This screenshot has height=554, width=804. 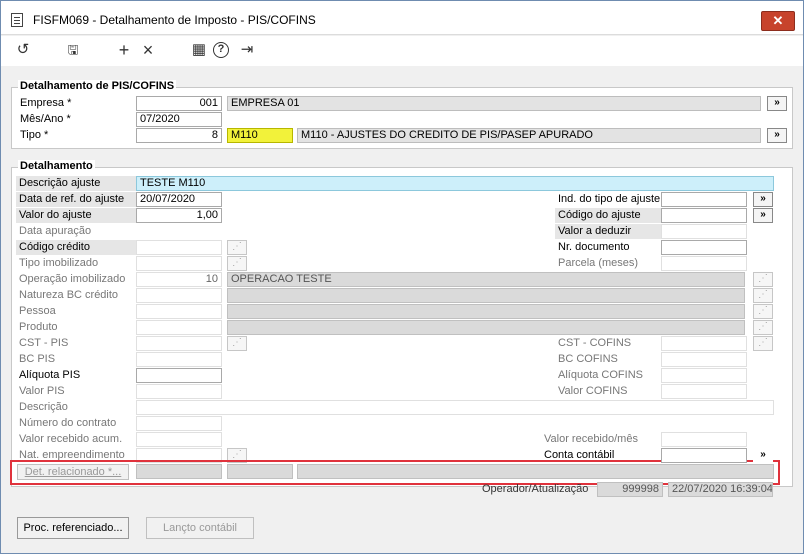 What do you see at coordinates (46, 103) in the screenshot?
I see `empresa-label: Empresa *` at bounding box center [46, 103].